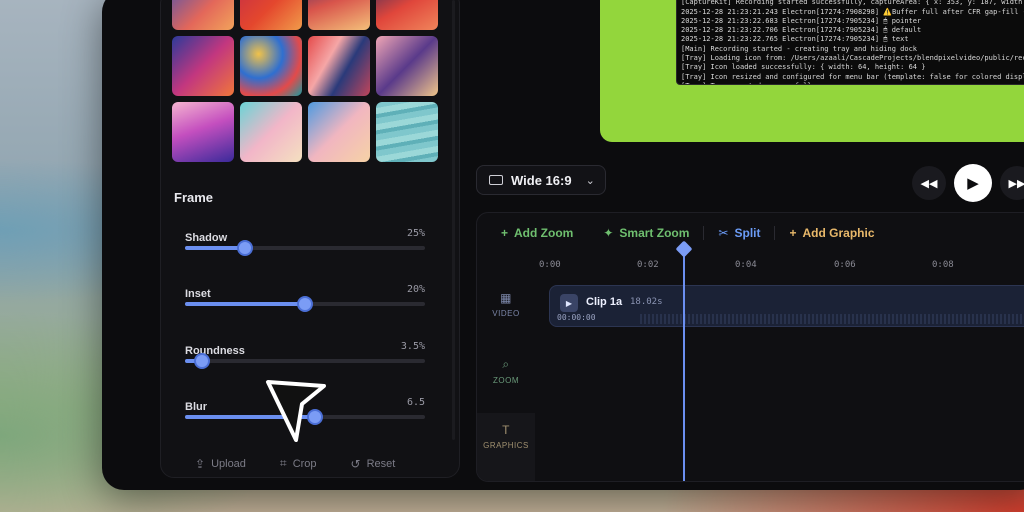 The height and width of the screenshot is (512, 1024). I want to click on clip-duration: 18.02s, so click(646, 302).